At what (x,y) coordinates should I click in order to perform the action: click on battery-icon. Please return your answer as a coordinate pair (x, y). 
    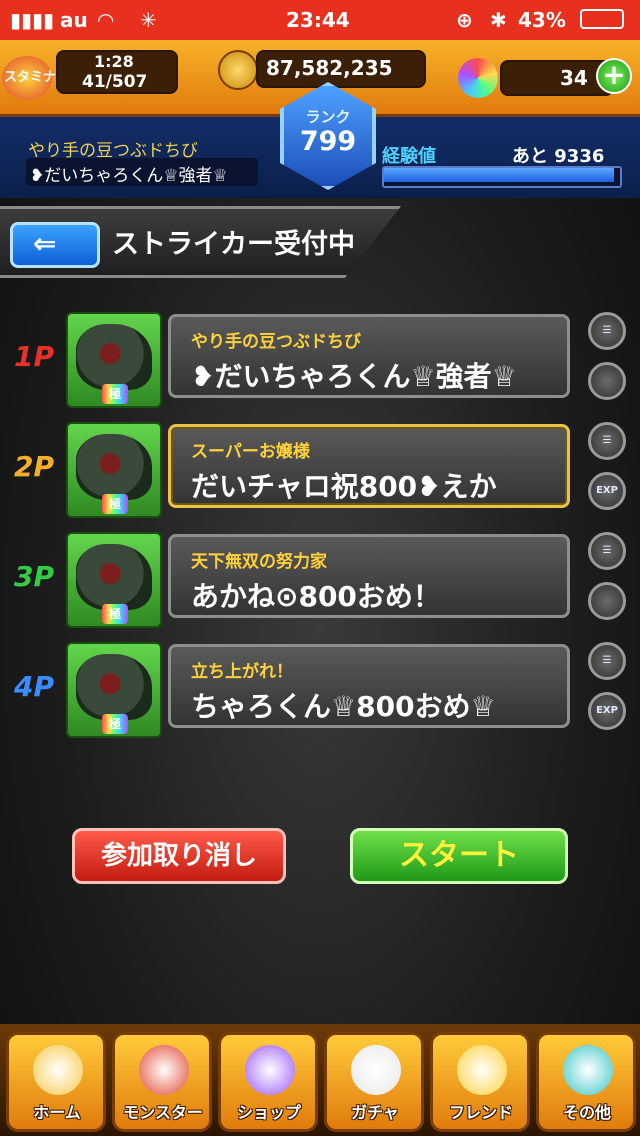
    Looking at the image, I should click on (602, 19).